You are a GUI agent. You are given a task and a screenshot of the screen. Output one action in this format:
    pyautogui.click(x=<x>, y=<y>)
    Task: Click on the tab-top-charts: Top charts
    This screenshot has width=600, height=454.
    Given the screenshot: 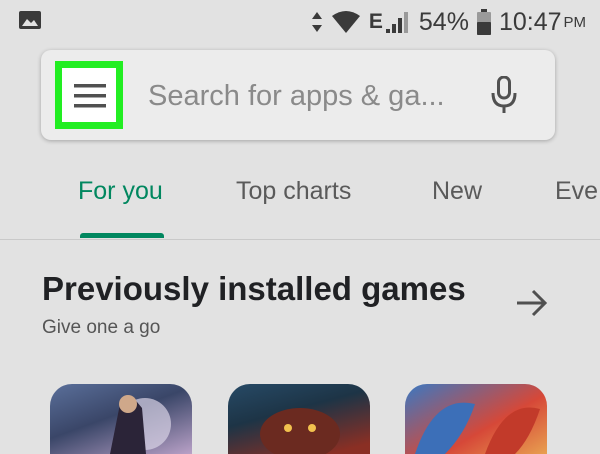 What is the action you would take?
    pyautogui.click(x=293, y=191)
    